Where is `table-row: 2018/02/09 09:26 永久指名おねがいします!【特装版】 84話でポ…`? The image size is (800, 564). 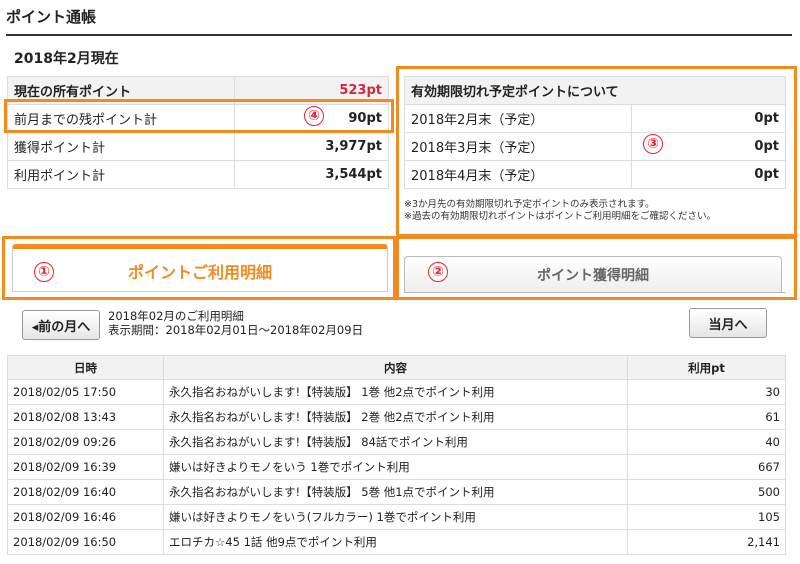 table-row: 2018/02/09 09:26 永久指名おねがいします!【特装版】 84話でポ… is located at coordinates (396, 442).